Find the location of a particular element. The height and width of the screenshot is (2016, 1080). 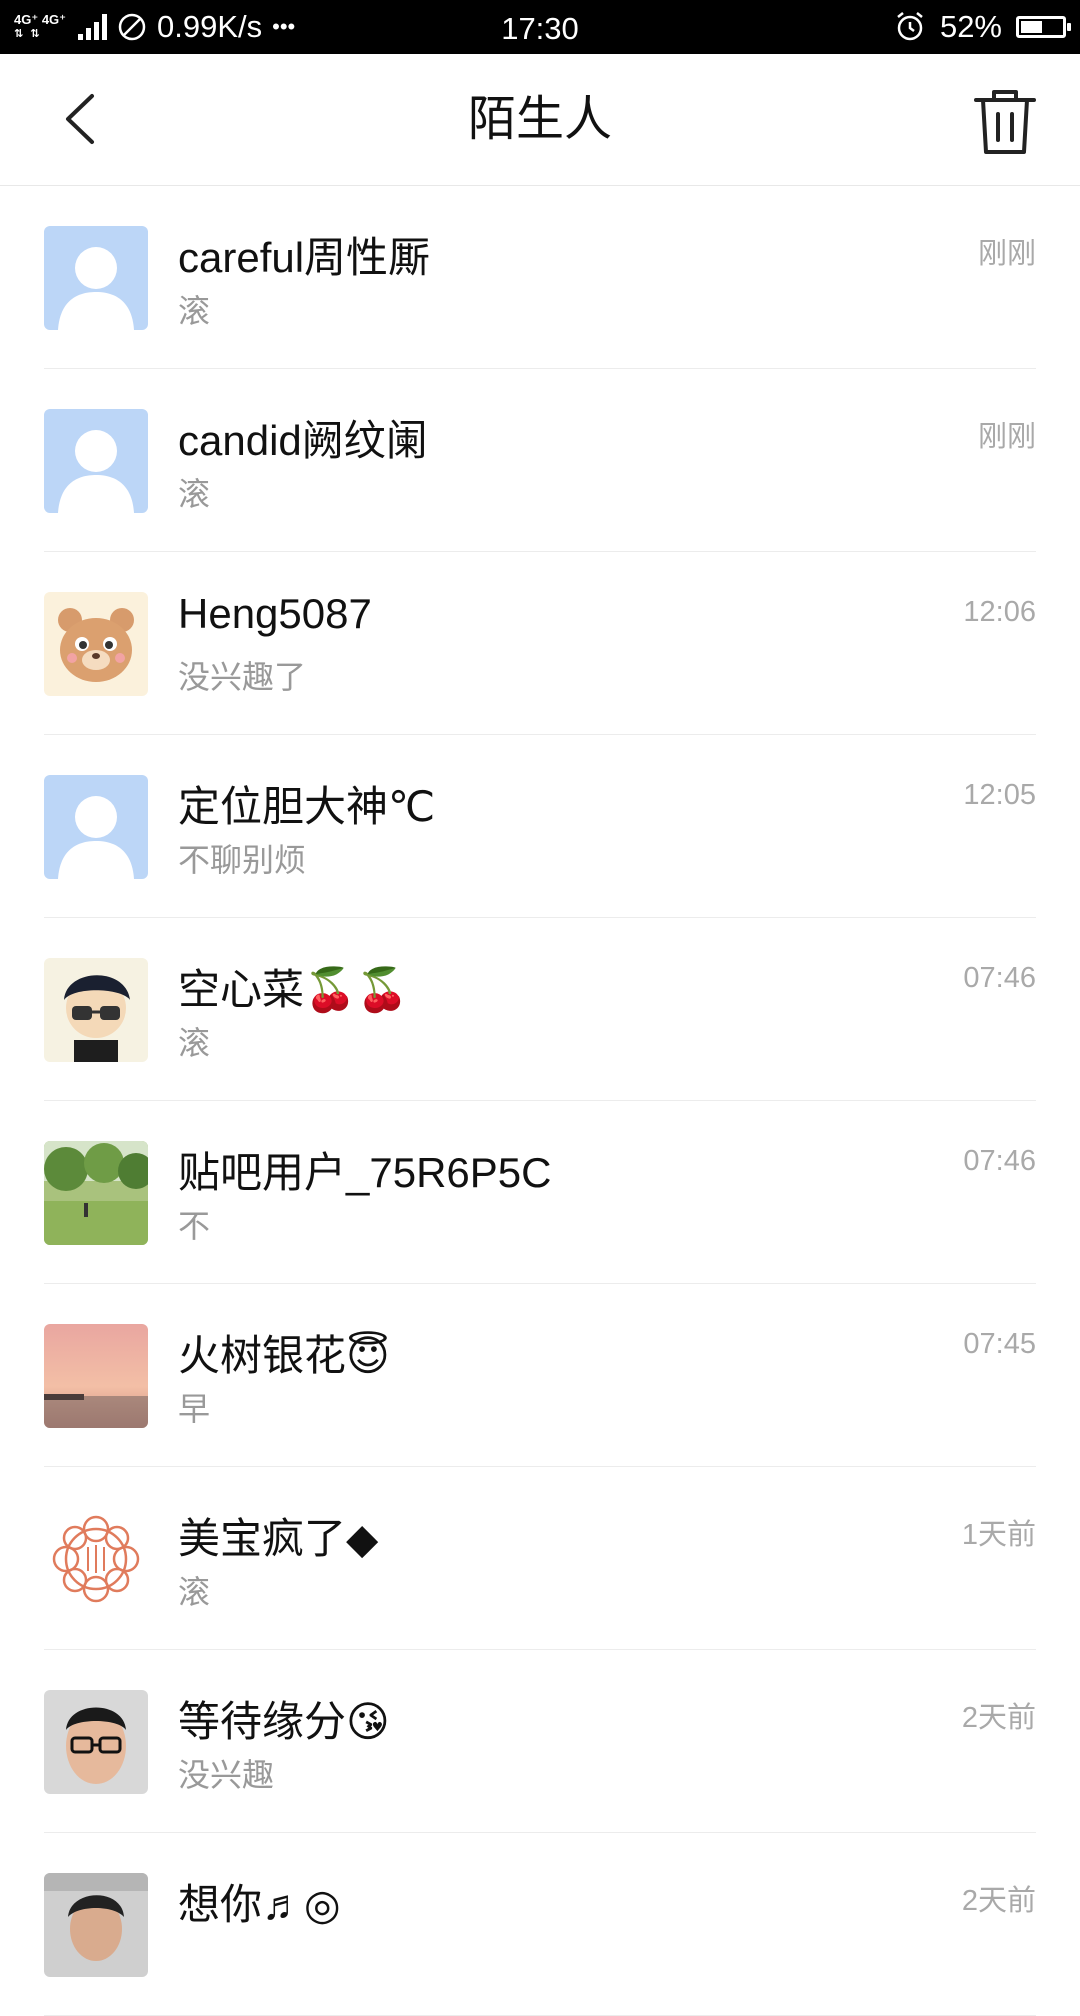

contact-name: 定位胆大神℃ is located at coordinates (307, 806).